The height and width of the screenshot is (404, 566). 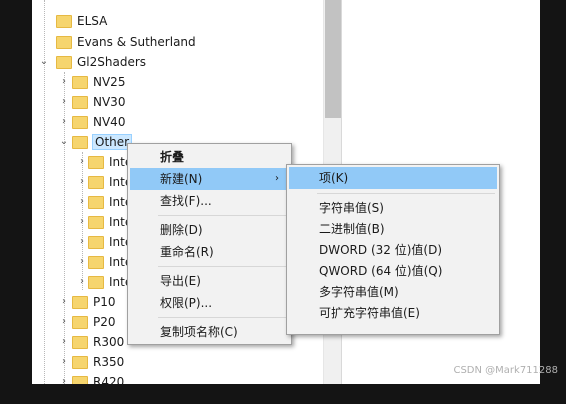 I want to click on tree-item-label: NV40, so click(x=109, y=122).